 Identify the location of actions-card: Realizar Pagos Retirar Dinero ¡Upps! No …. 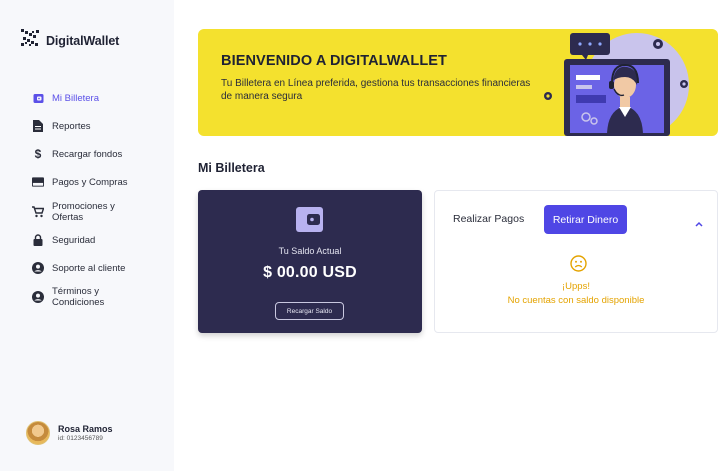
(576, 261).